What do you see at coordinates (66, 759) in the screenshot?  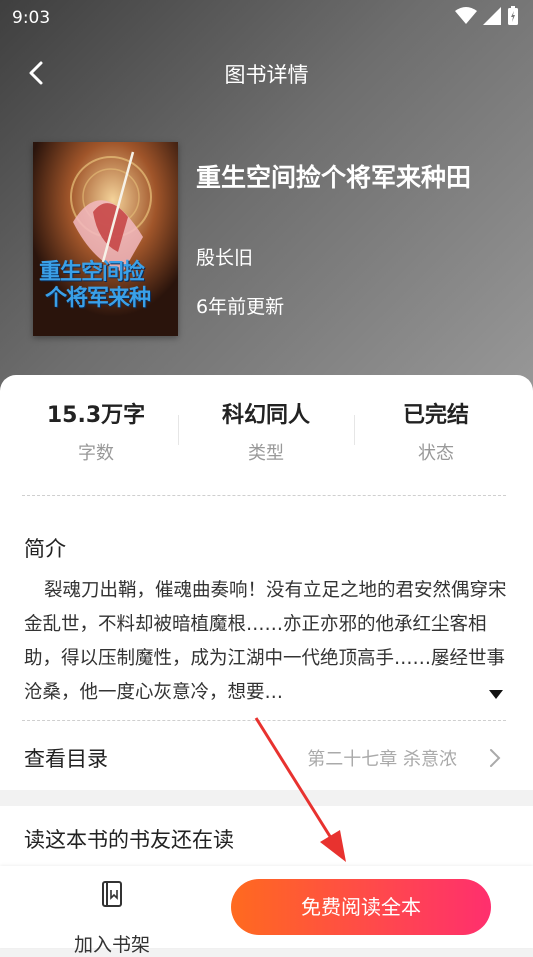 I see `toc-label: 查看目录` at bounding box center [66, 759].